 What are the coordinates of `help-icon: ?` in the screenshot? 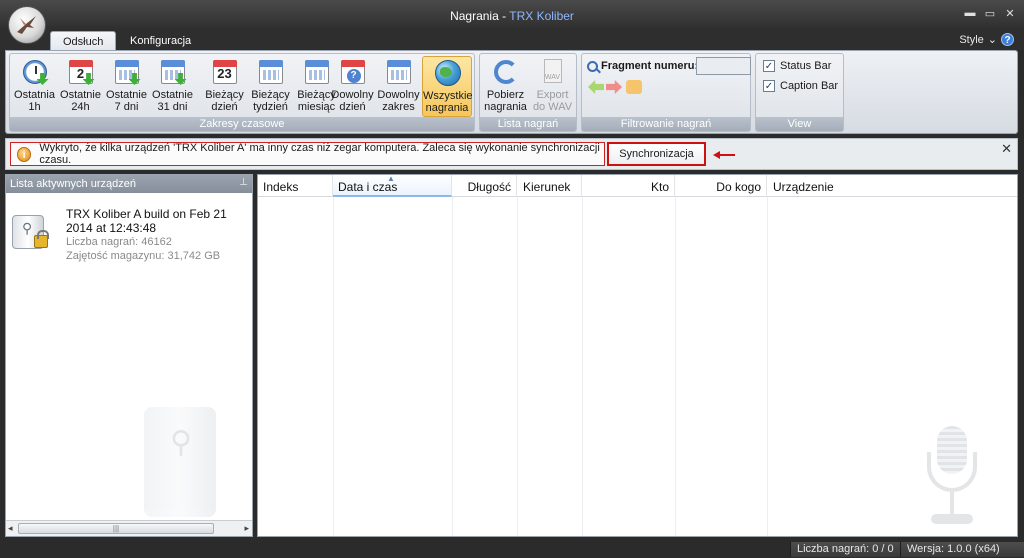 It's located at (1007, 39).